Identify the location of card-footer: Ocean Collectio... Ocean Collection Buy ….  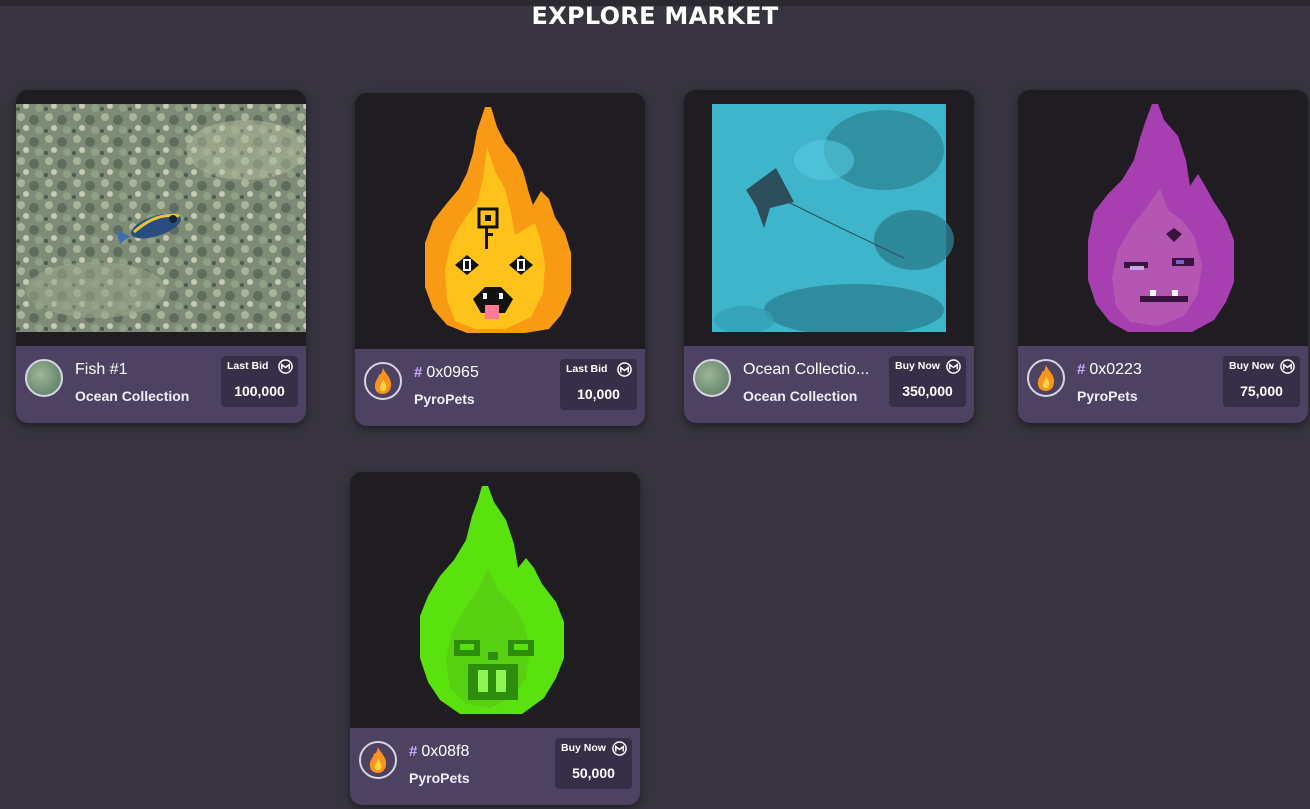
(829, 384).